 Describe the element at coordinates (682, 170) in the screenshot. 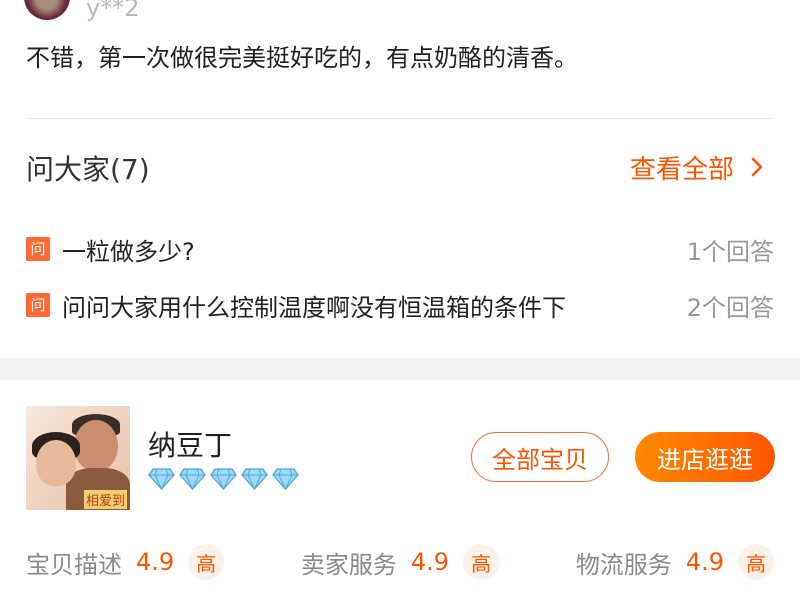

I see `view-all-label: 查看全部` at that location.